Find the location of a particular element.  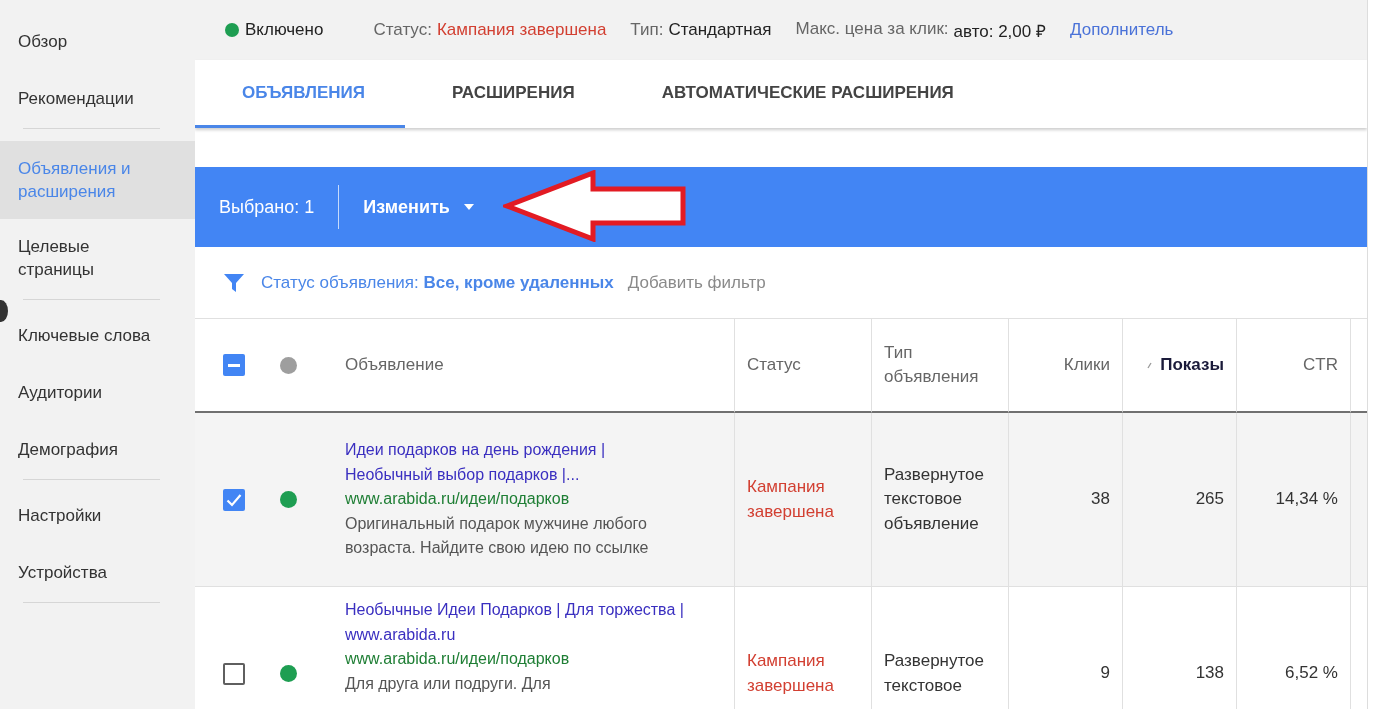

ad-description: Оригинальный подарок мужчине любого возраста. Найдите свою идею по ссылке is located at coordinates (497, 536).